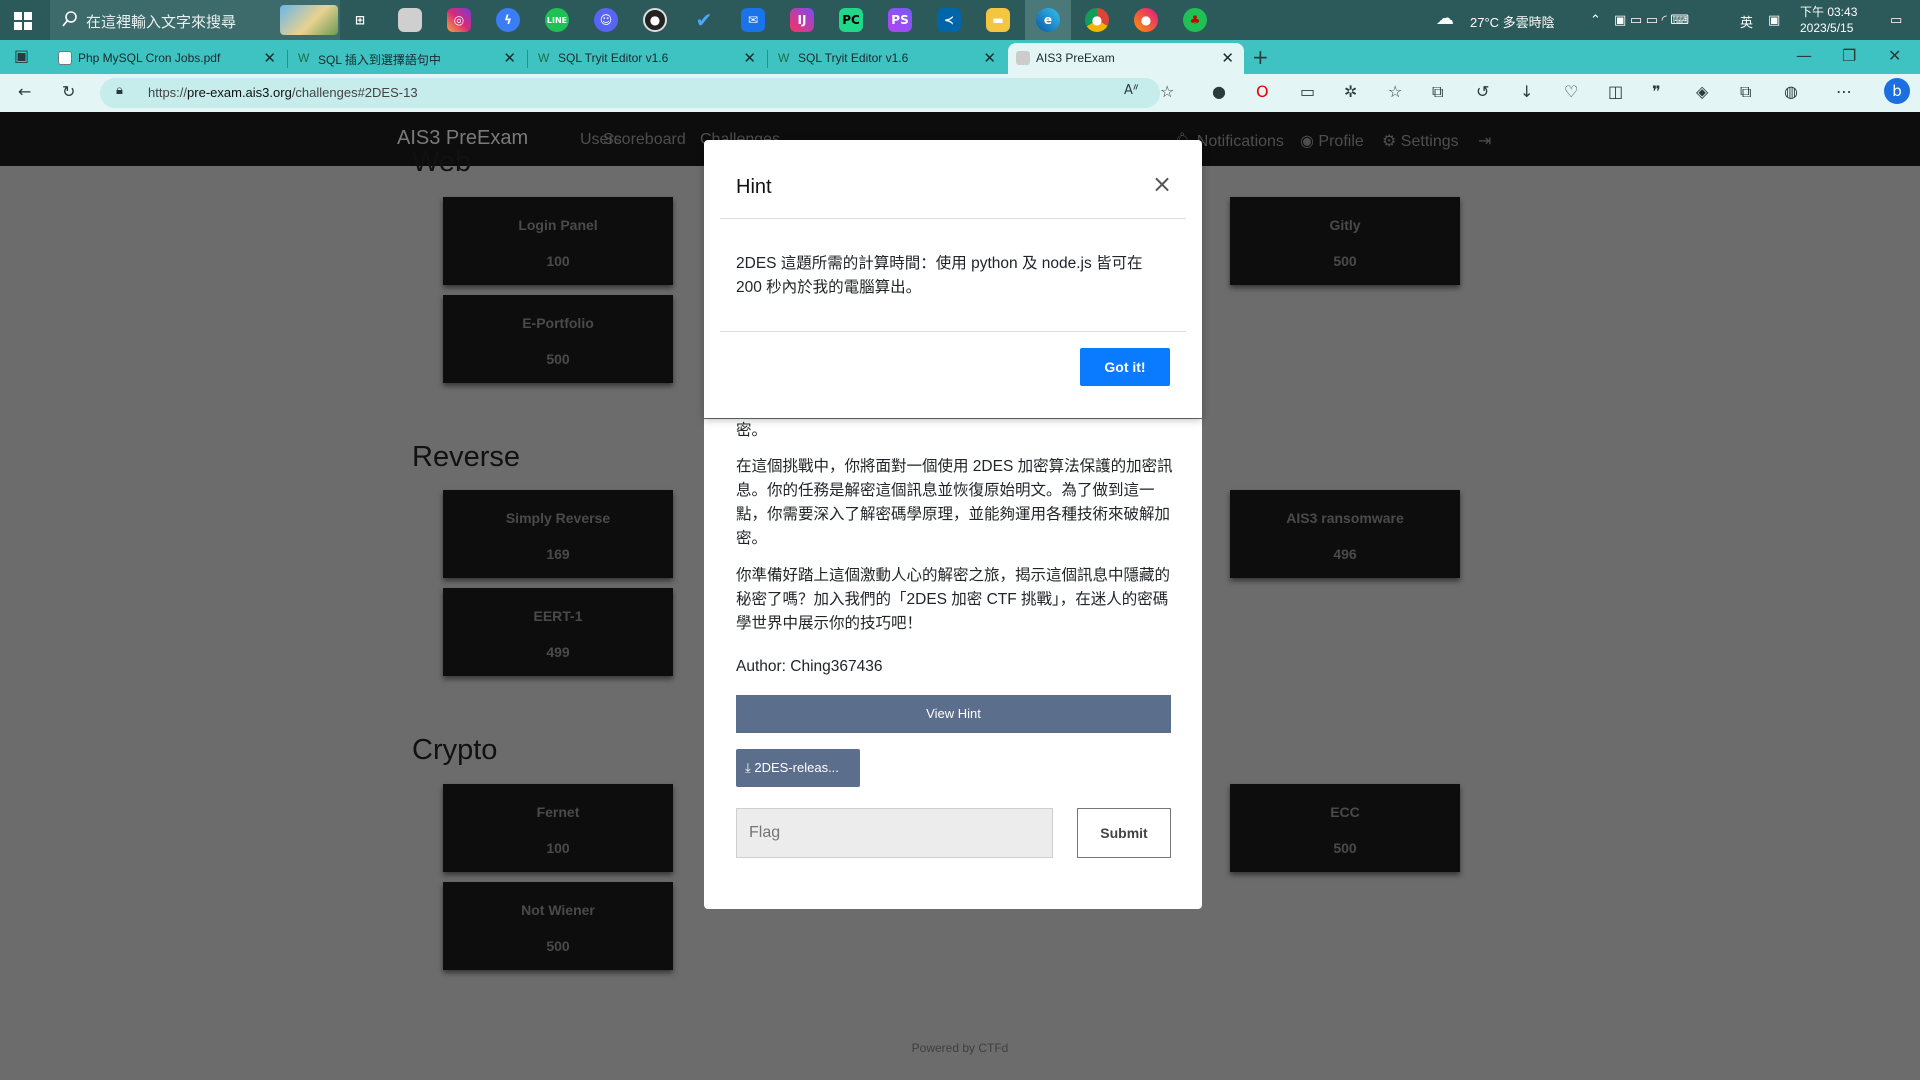  What do you see at coordinates (1615, 91) in the screenshot?
I see `screenshot-icon: ◫` at bounding box center [1615, 91].